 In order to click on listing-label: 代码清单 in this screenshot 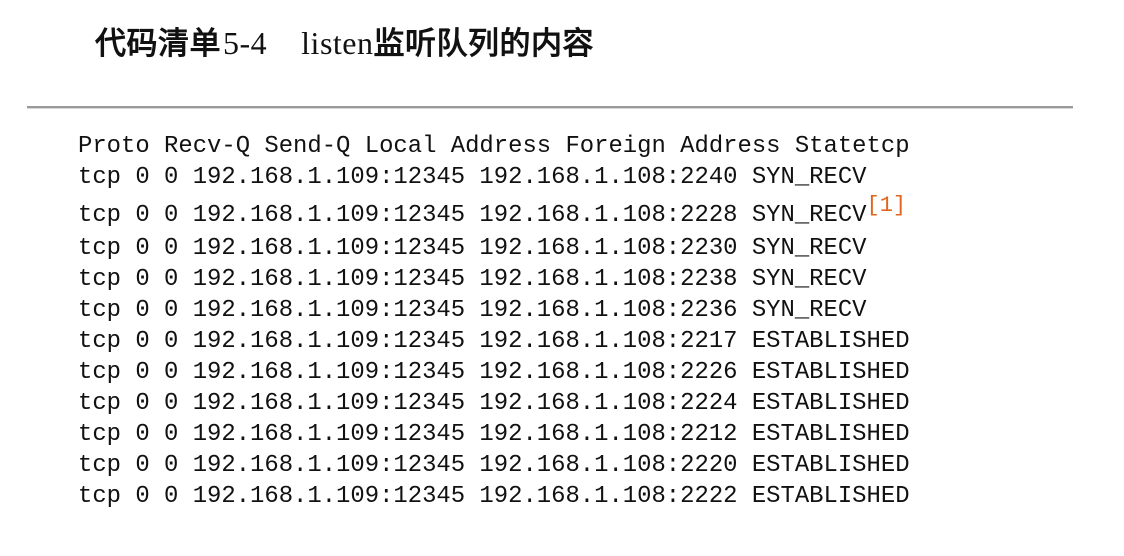, I will do `click(158, 44)`.